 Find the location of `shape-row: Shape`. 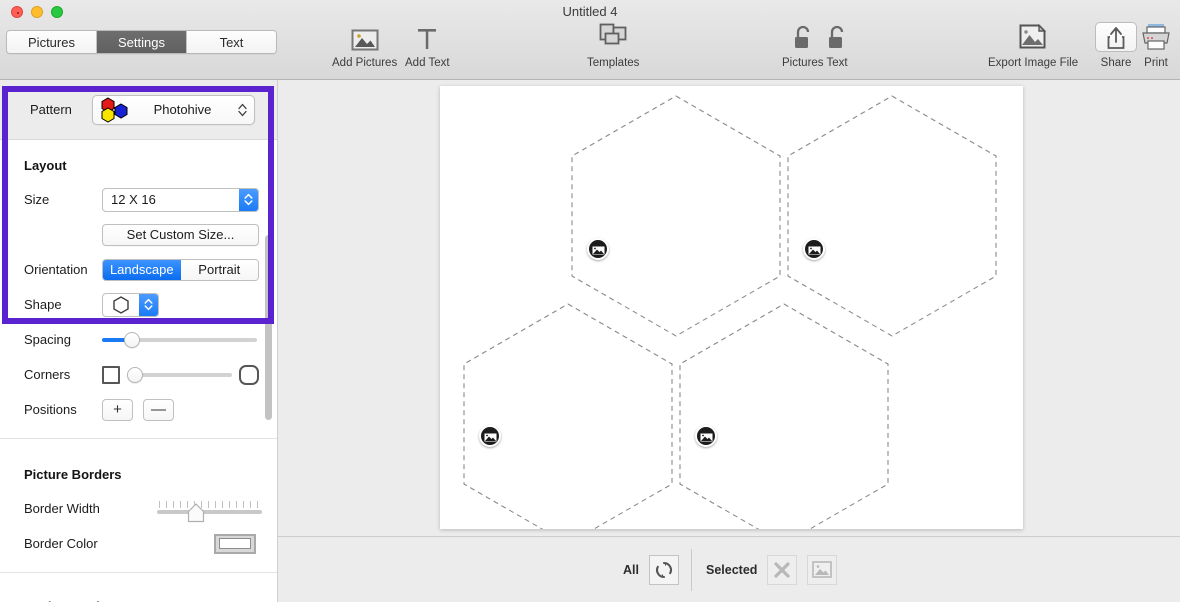

shape-row: Shape is located at coordinates (138, 304).